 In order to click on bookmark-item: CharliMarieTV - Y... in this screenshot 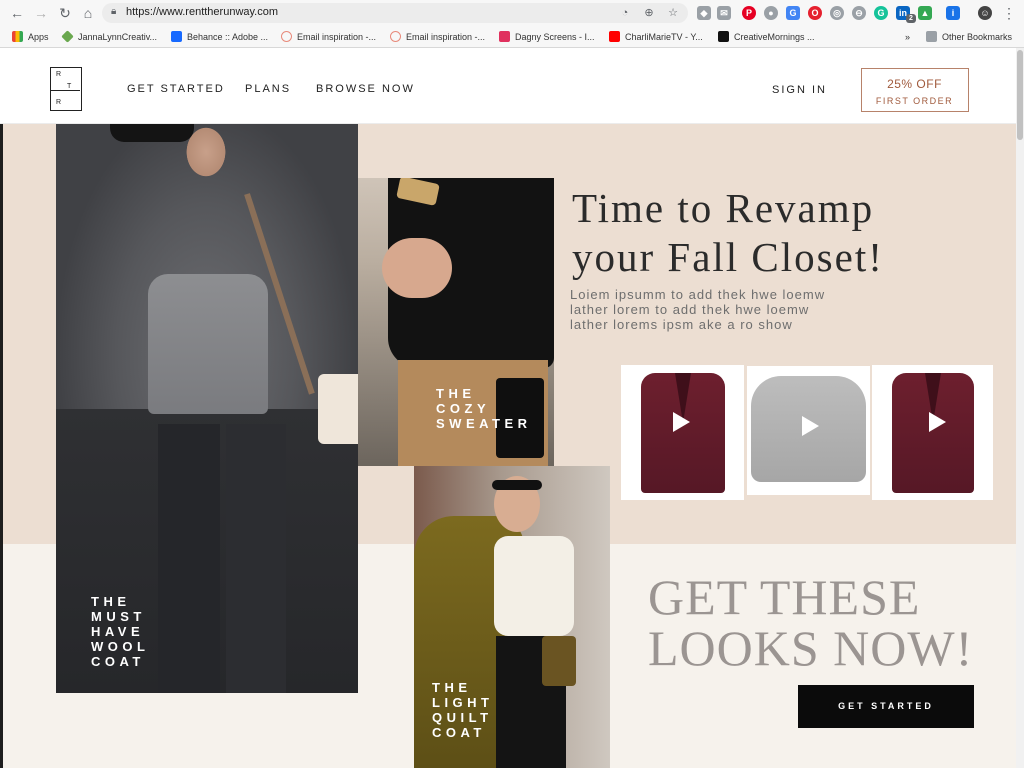, I will do `click(656, 37)`.